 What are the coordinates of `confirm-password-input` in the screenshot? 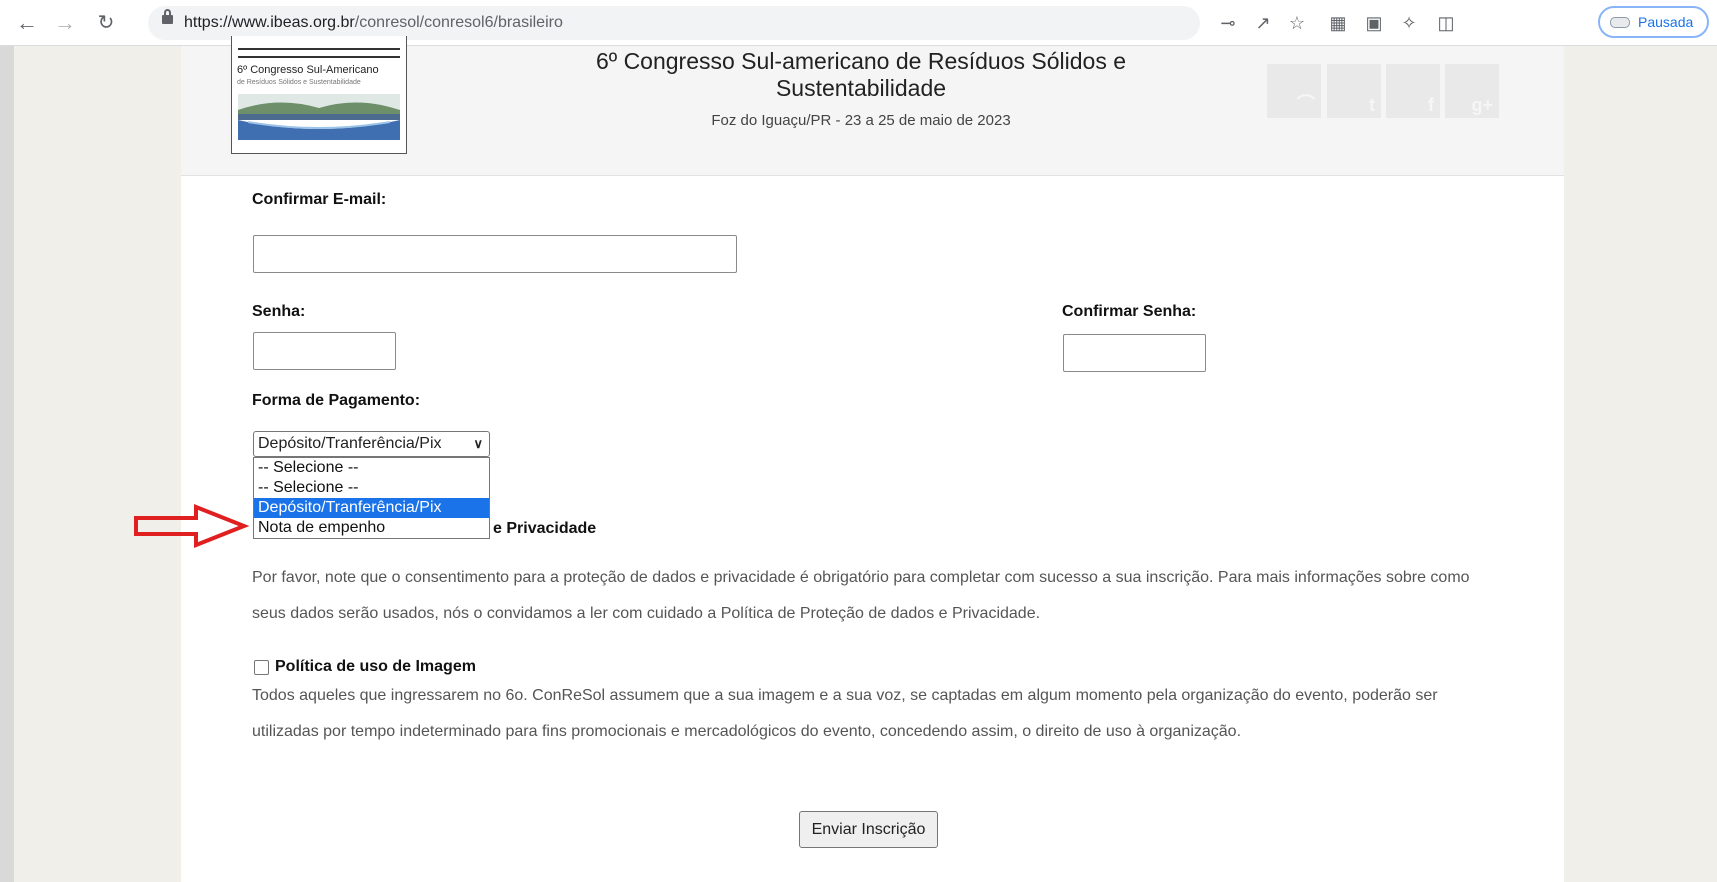 It's located at (1134, 353).